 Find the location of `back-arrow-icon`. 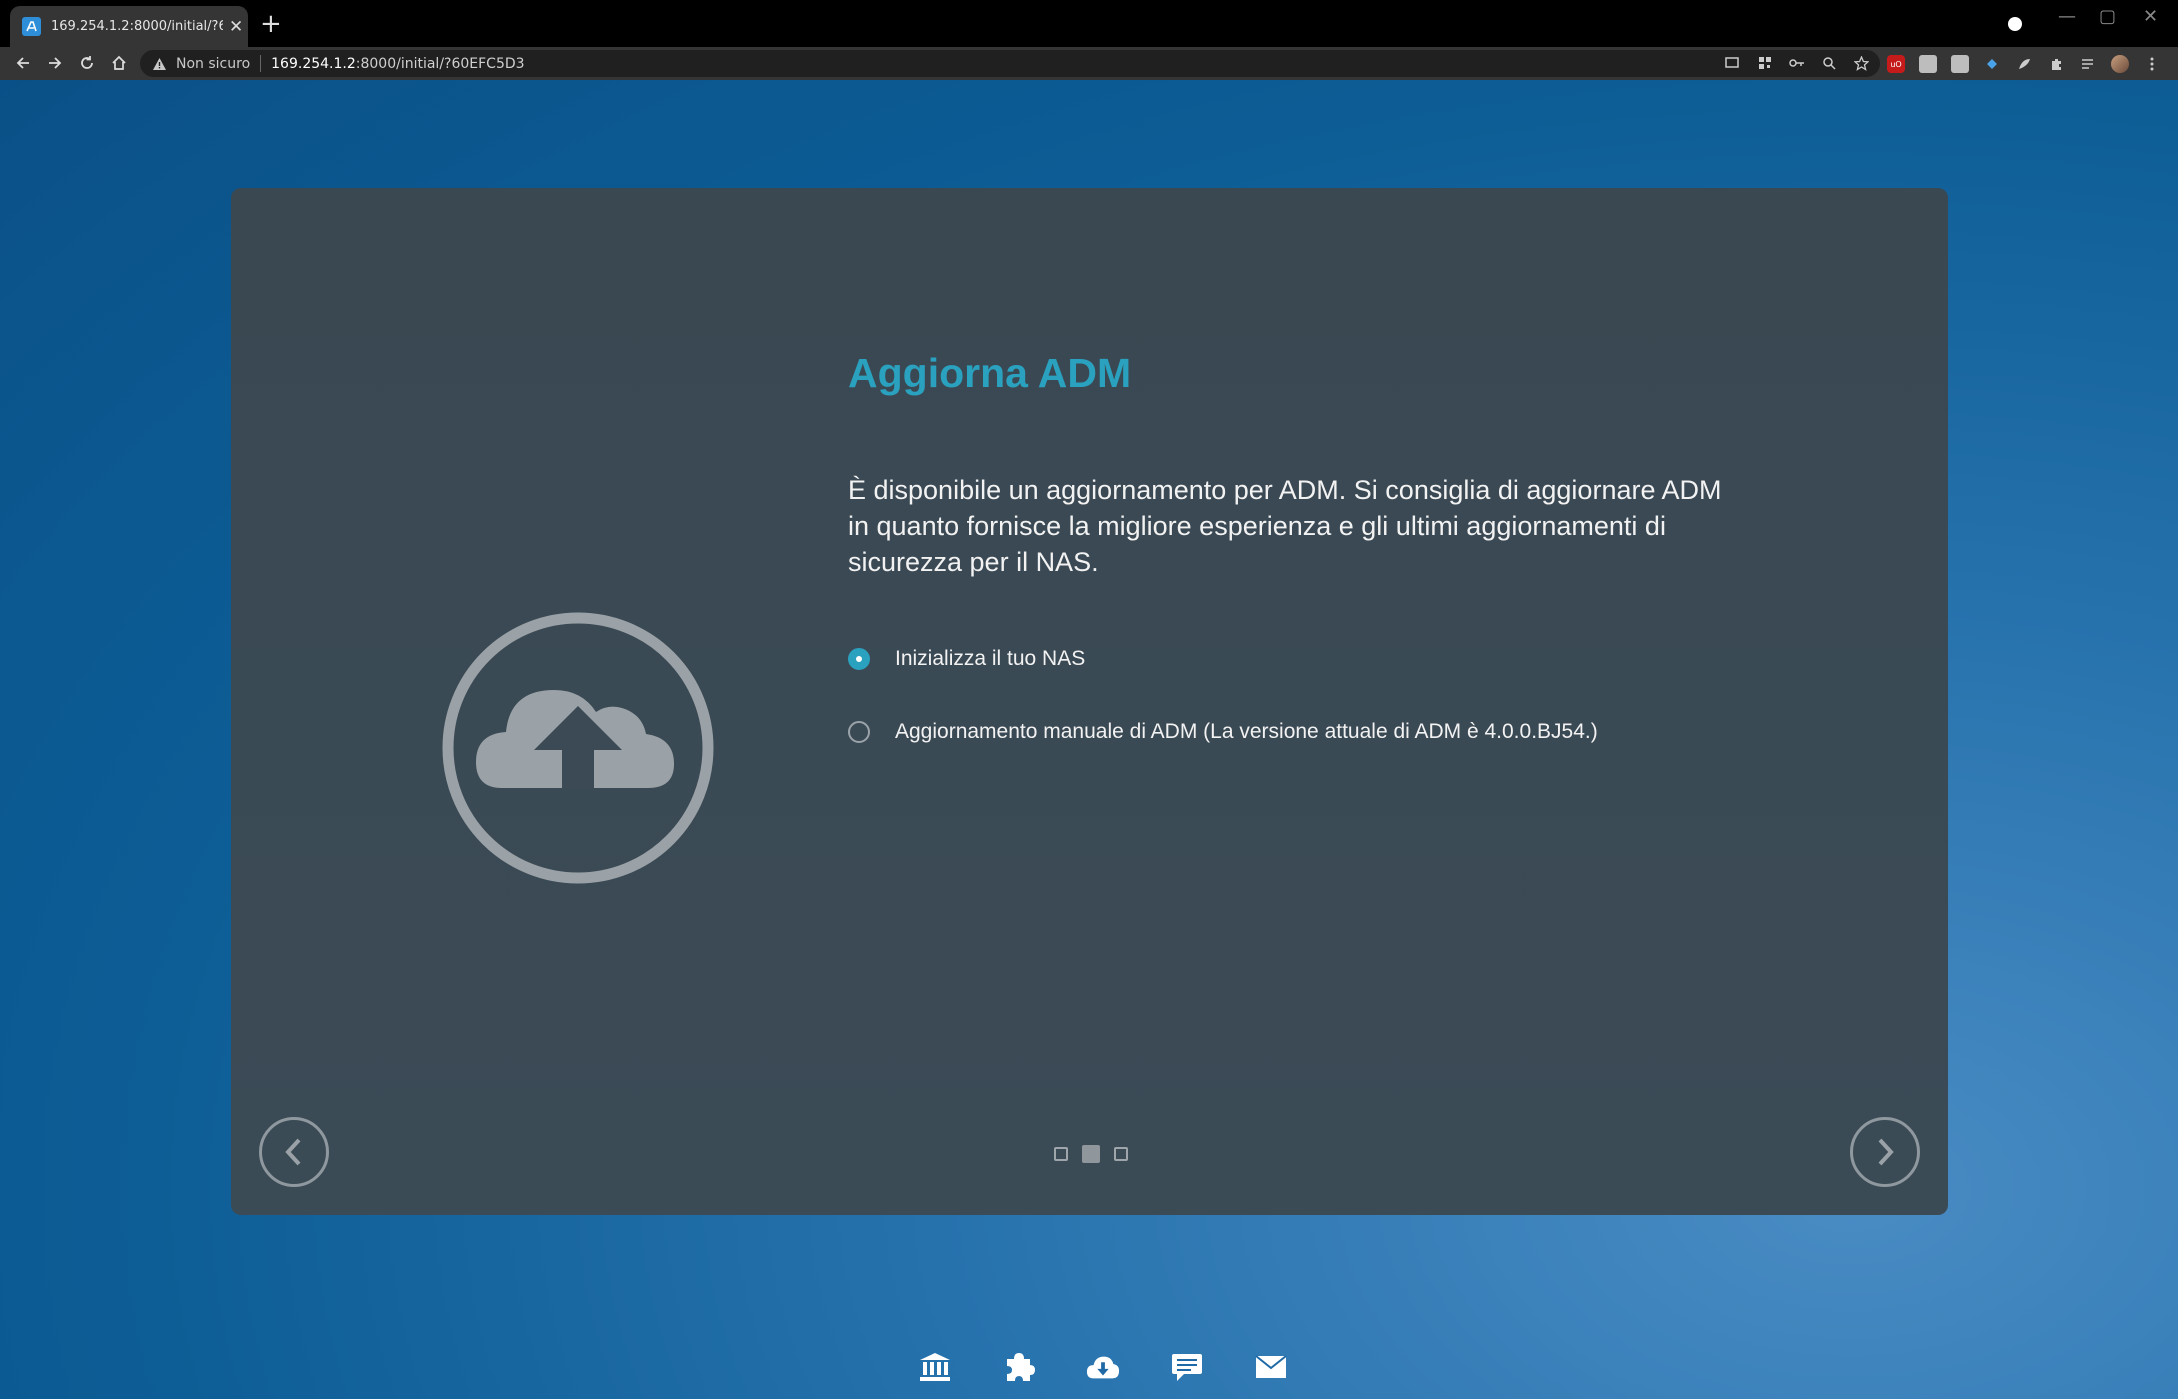

back-arrow-icon is located at coordinates (23, 63).